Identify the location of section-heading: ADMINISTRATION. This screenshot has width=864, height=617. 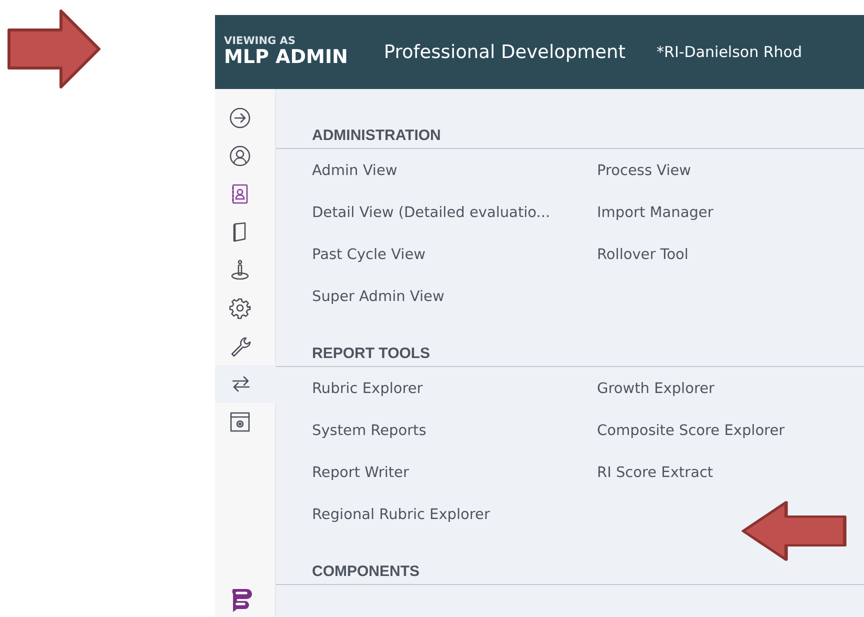
(570, 138).